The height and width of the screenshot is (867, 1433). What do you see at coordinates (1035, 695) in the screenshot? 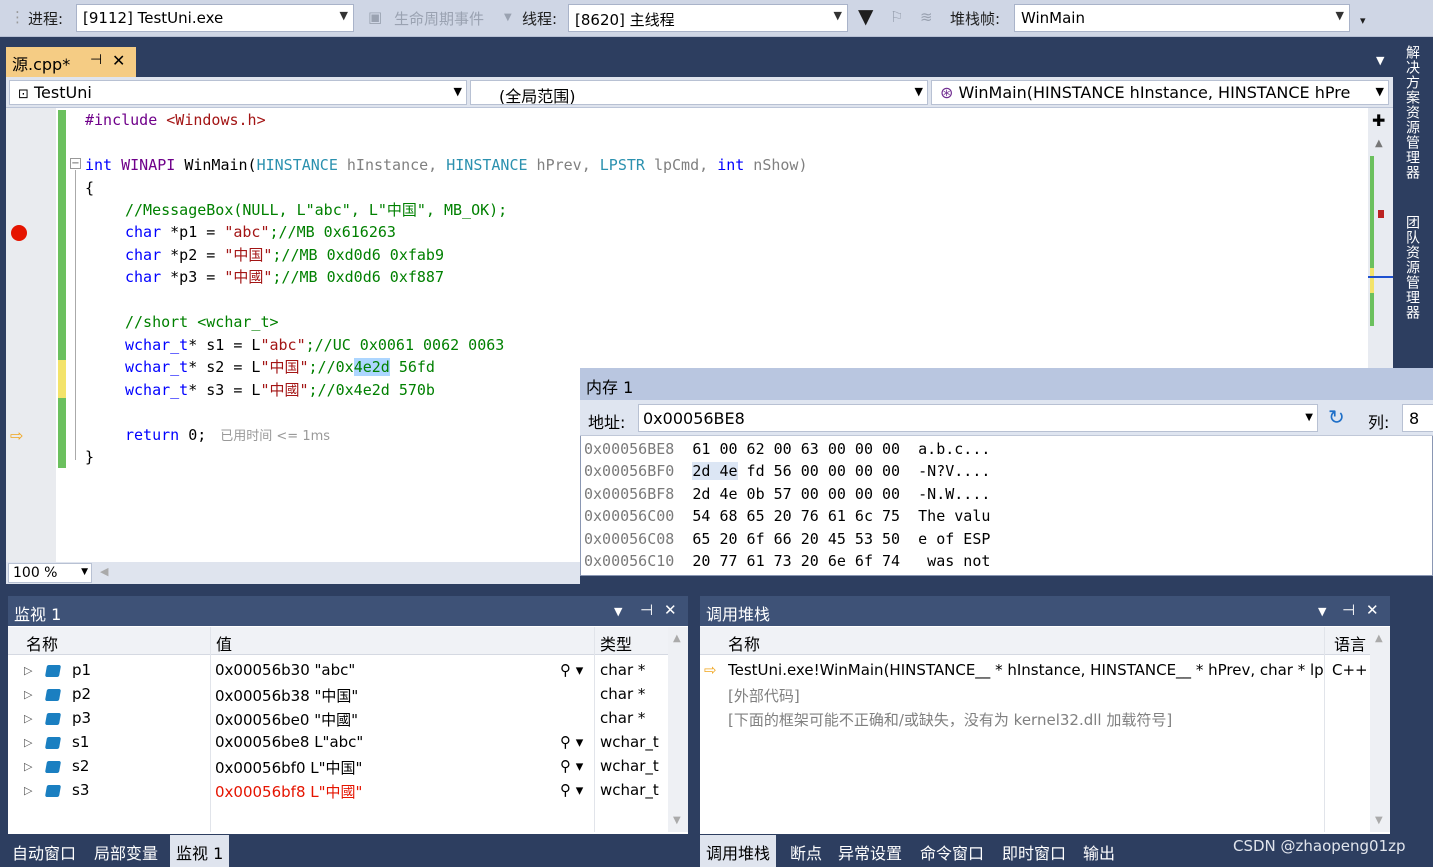
I see `callstack-row: [外部代码]` at bounding box center [1035, 695].